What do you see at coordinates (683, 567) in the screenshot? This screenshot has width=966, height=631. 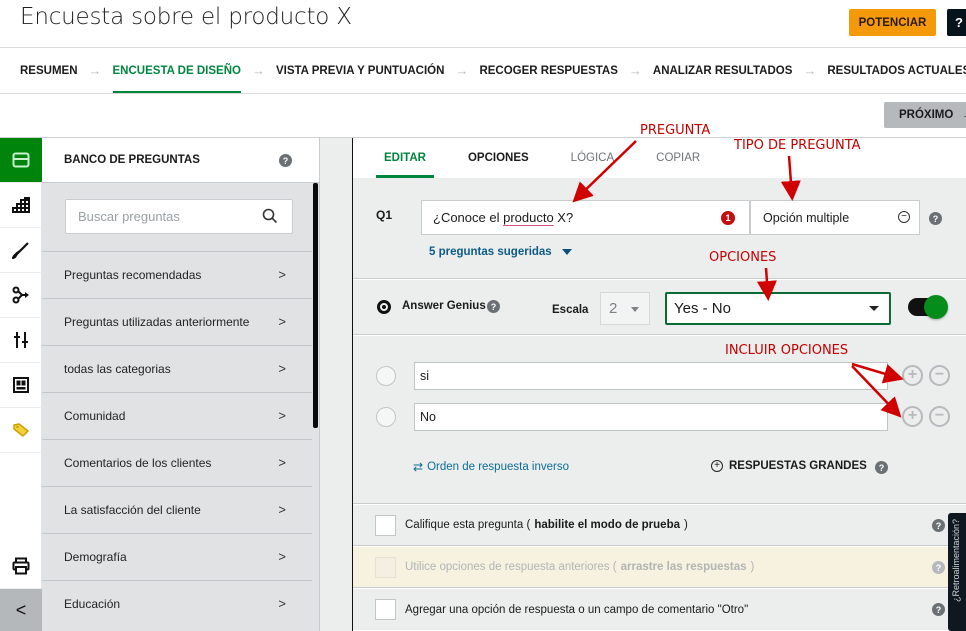 I see `option-text-bold: arrastre las respuestas` at bounding box center [683, 567].